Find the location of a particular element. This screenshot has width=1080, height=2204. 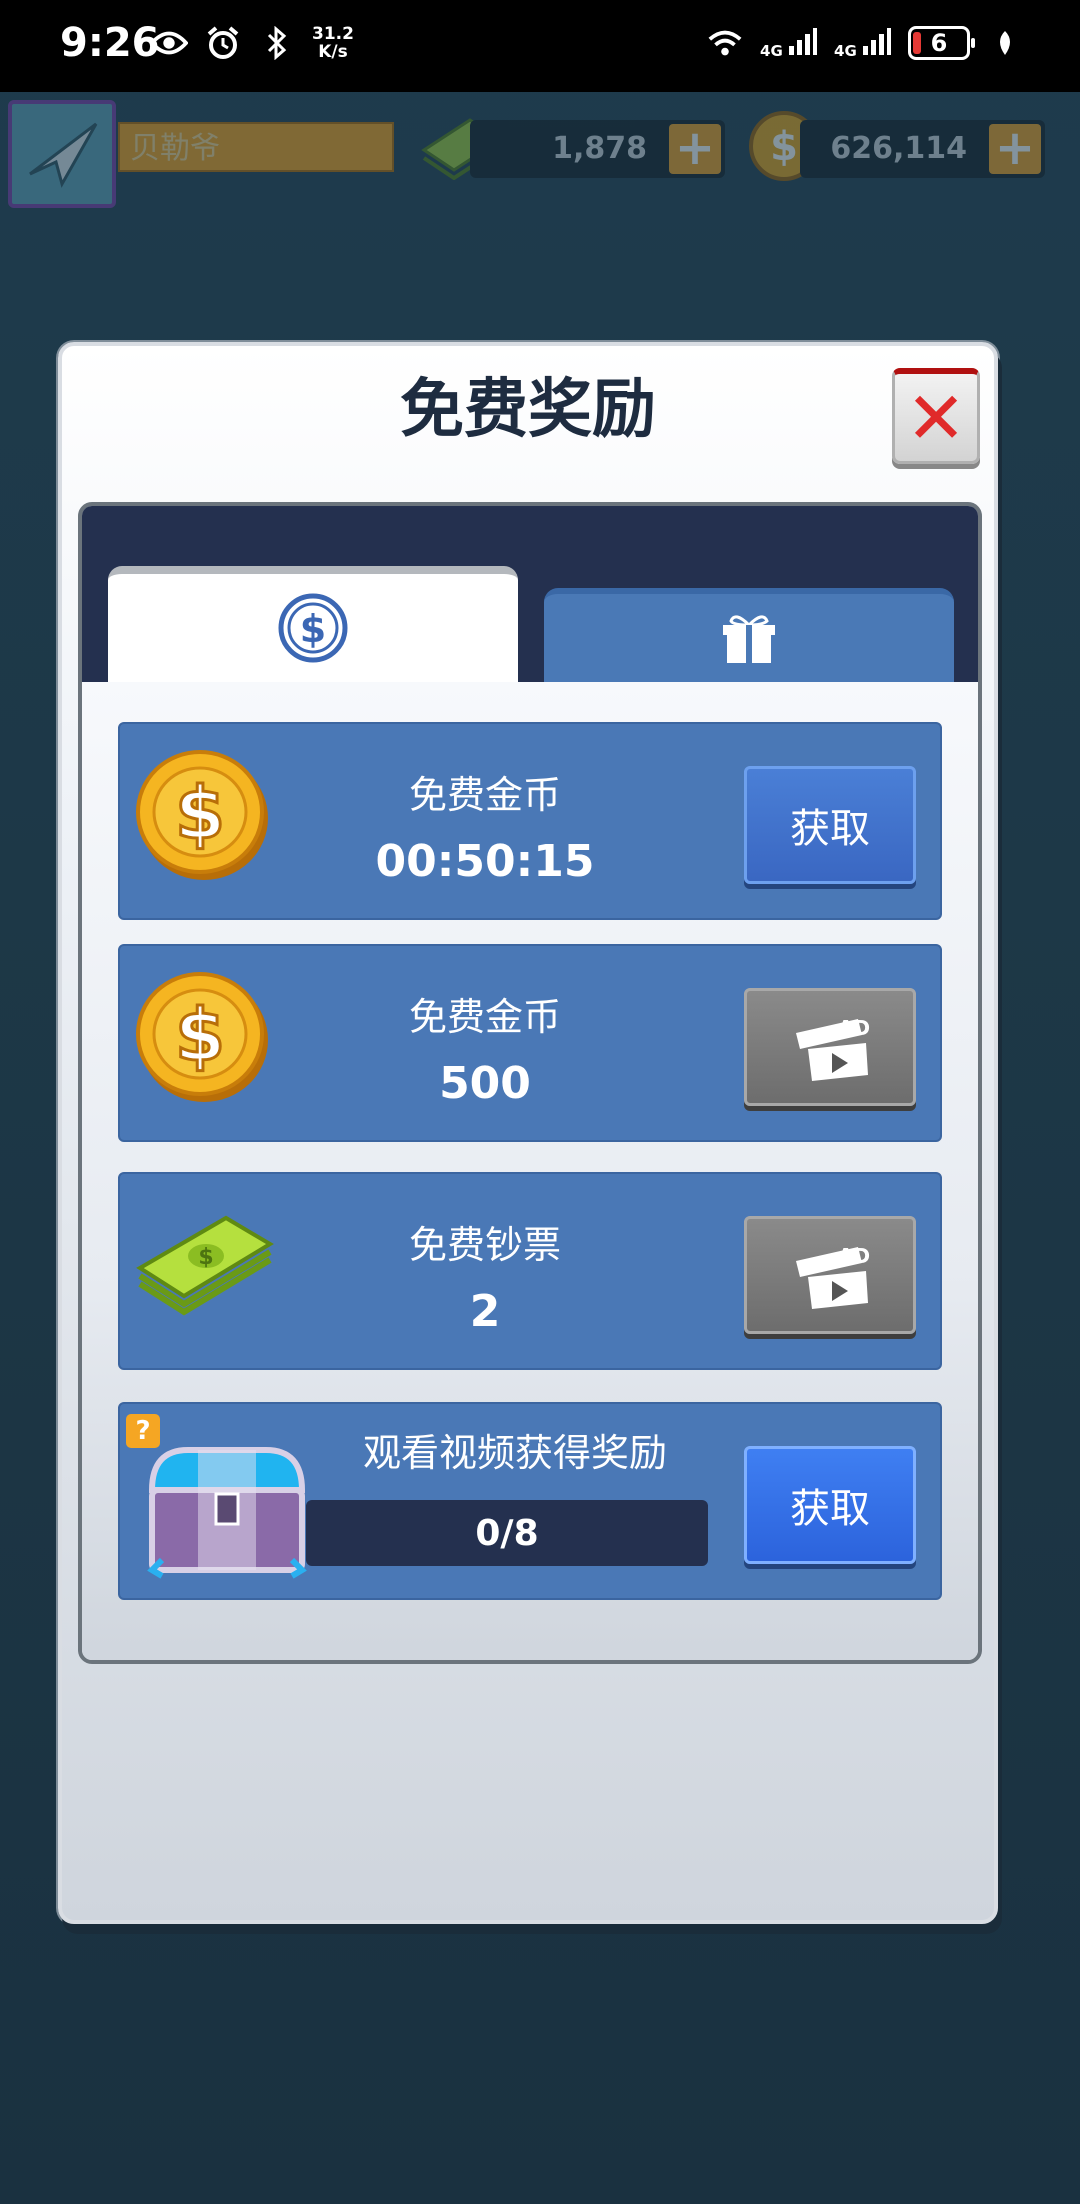

reward-timer: 00:50:15 is located at coordinates (485, 861).